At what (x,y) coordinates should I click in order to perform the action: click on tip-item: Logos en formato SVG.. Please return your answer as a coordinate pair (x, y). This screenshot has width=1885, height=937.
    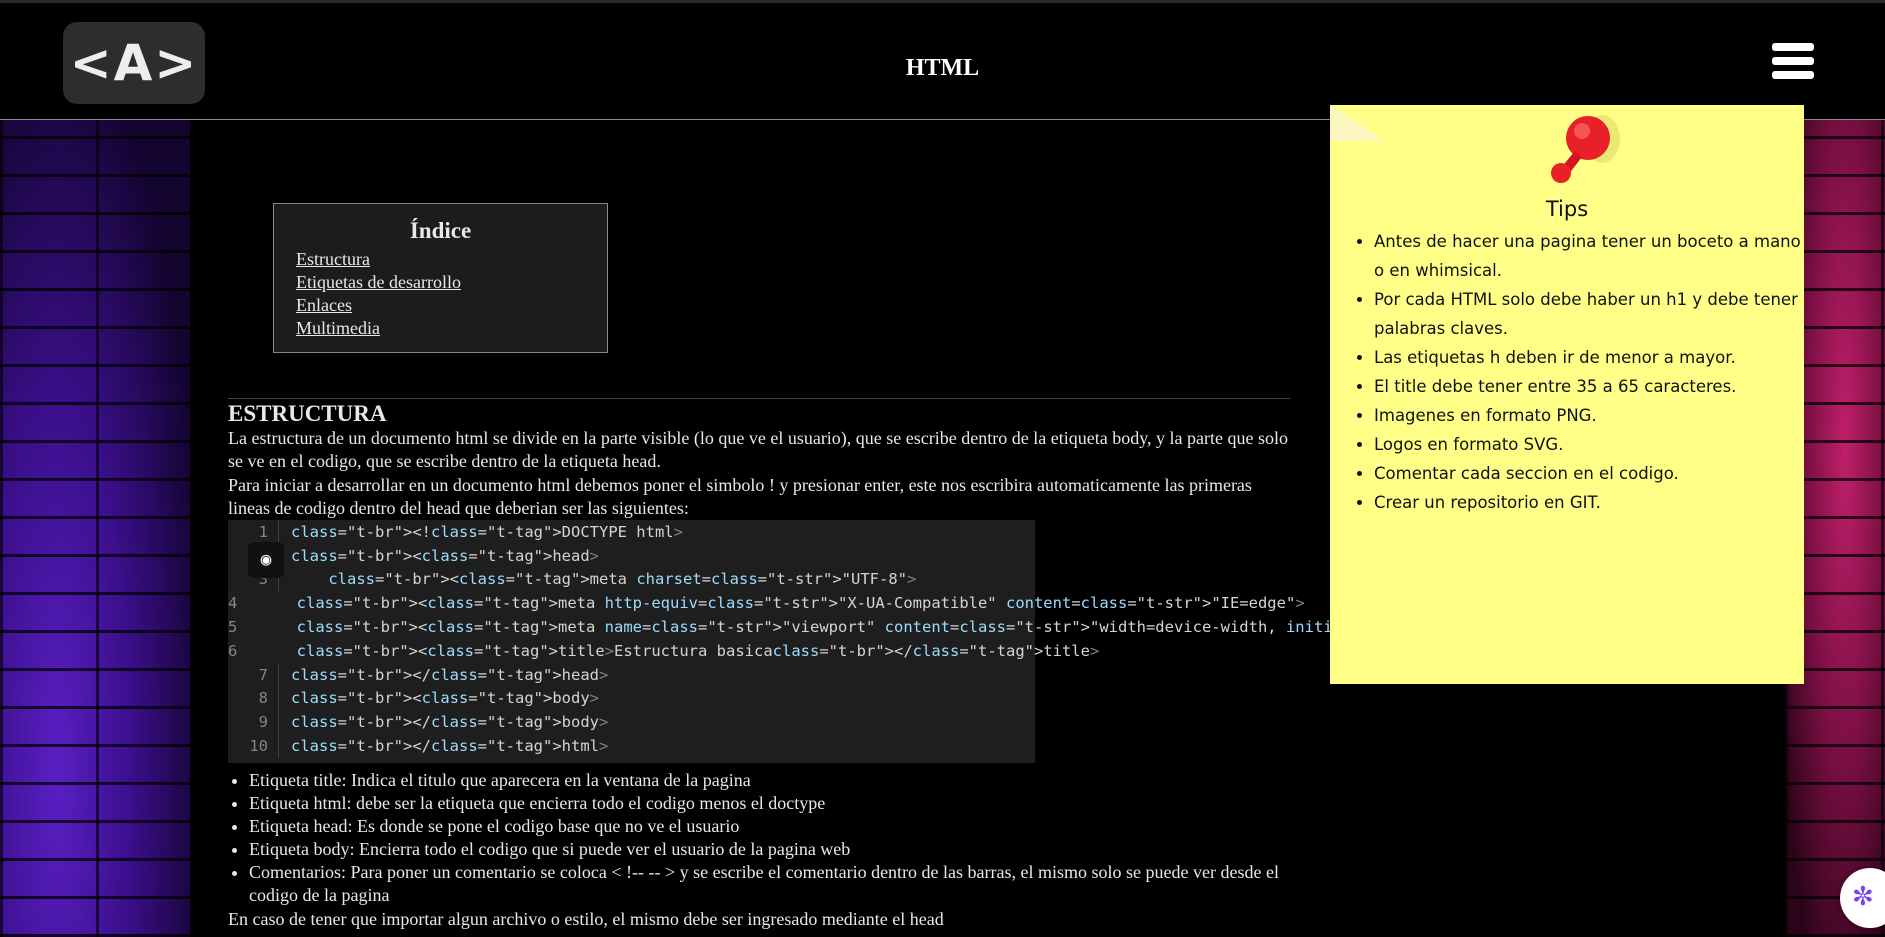
    Looking at the image, I should click on (1589, 444).